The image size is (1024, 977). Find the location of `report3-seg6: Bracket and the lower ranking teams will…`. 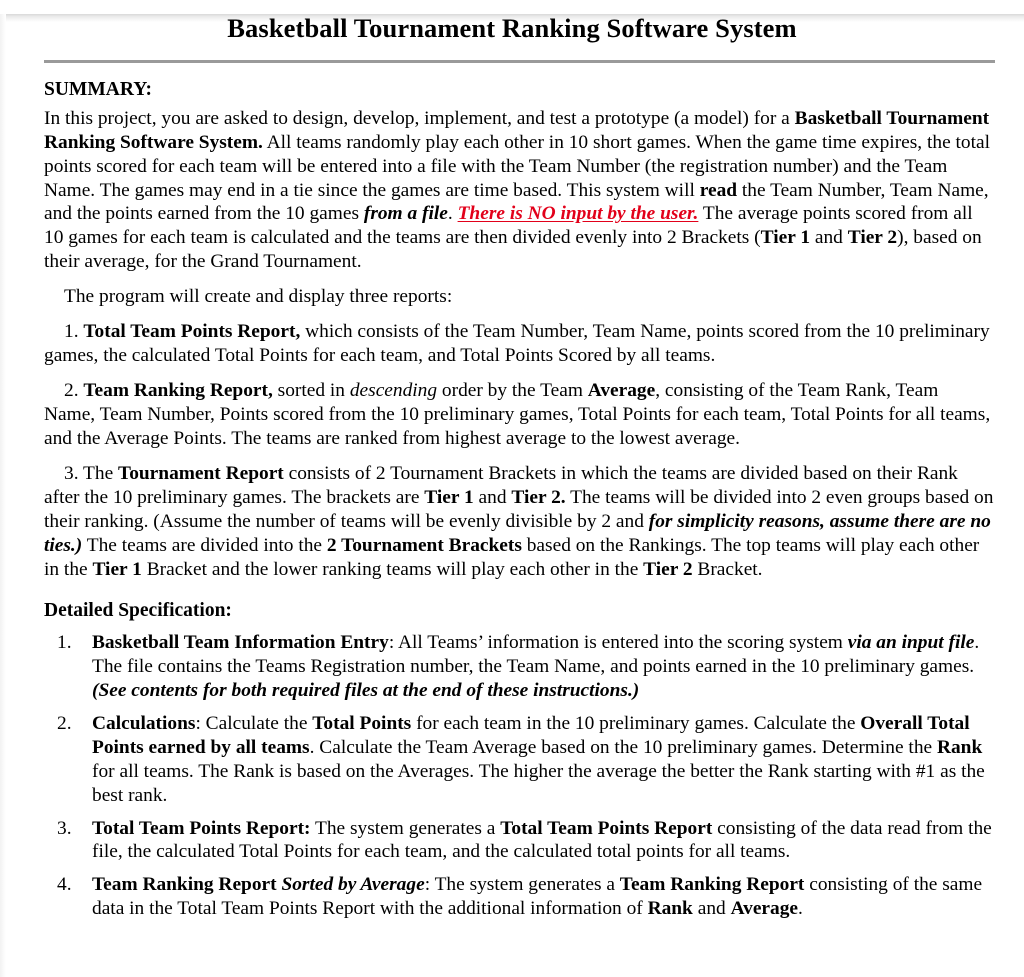

report3-seg6: Bracket and the lower ranking teams will… is located at coordinates (392, 569).